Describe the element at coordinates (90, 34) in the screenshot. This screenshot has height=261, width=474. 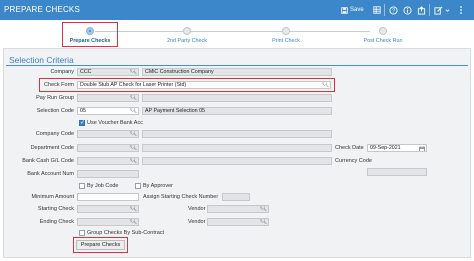
I see `highlight-box-wizard-step` at that location.